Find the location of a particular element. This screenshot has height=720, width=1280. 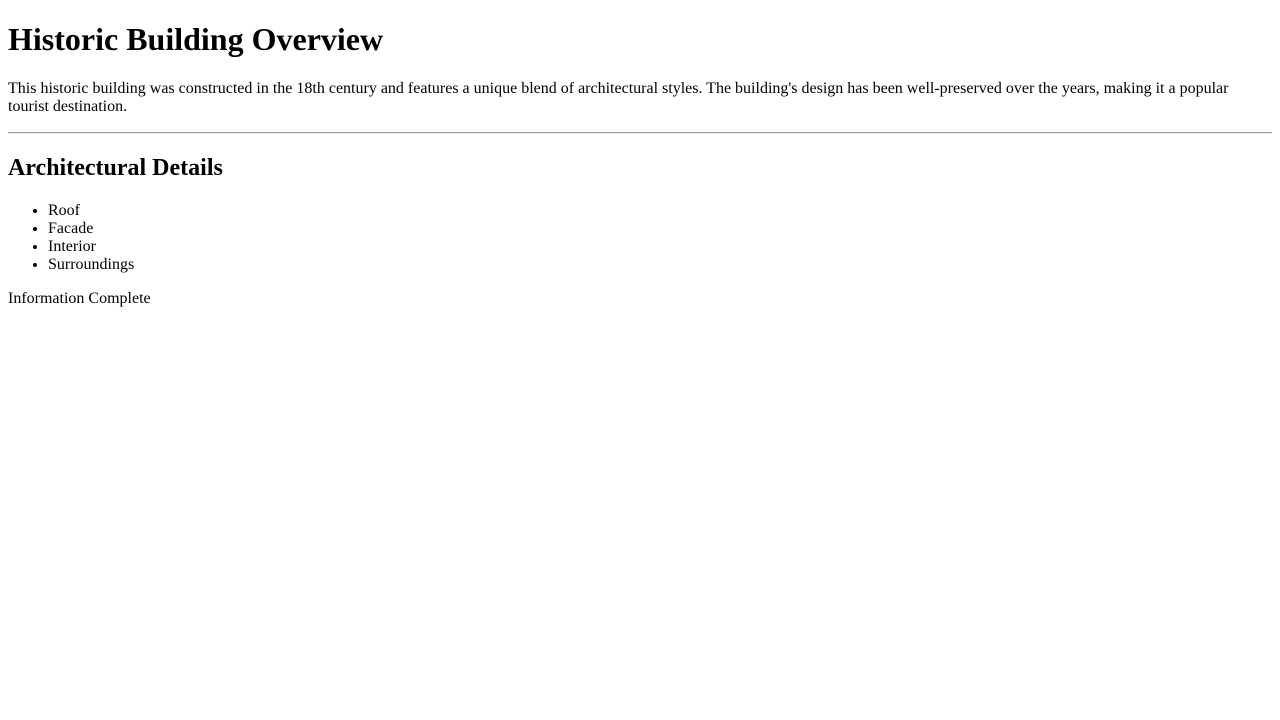

page-title: Historic Building Overview is located at coordinates (196, 39).